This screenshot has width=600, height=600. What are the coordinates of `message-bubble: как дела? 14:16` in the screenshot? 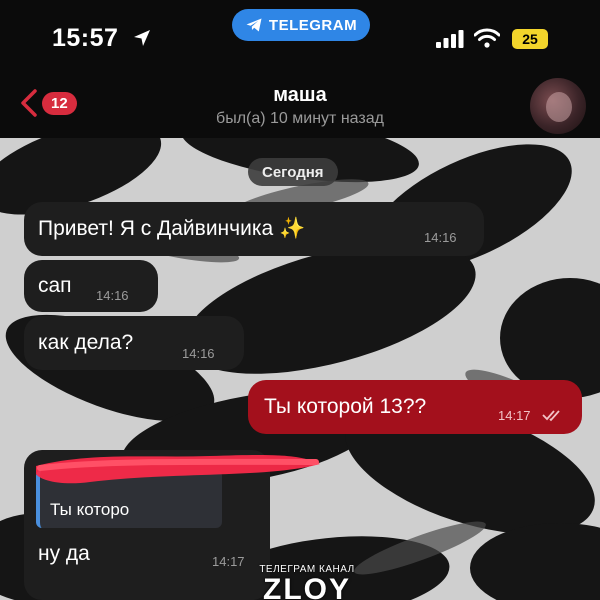 It's located at (134, 343).